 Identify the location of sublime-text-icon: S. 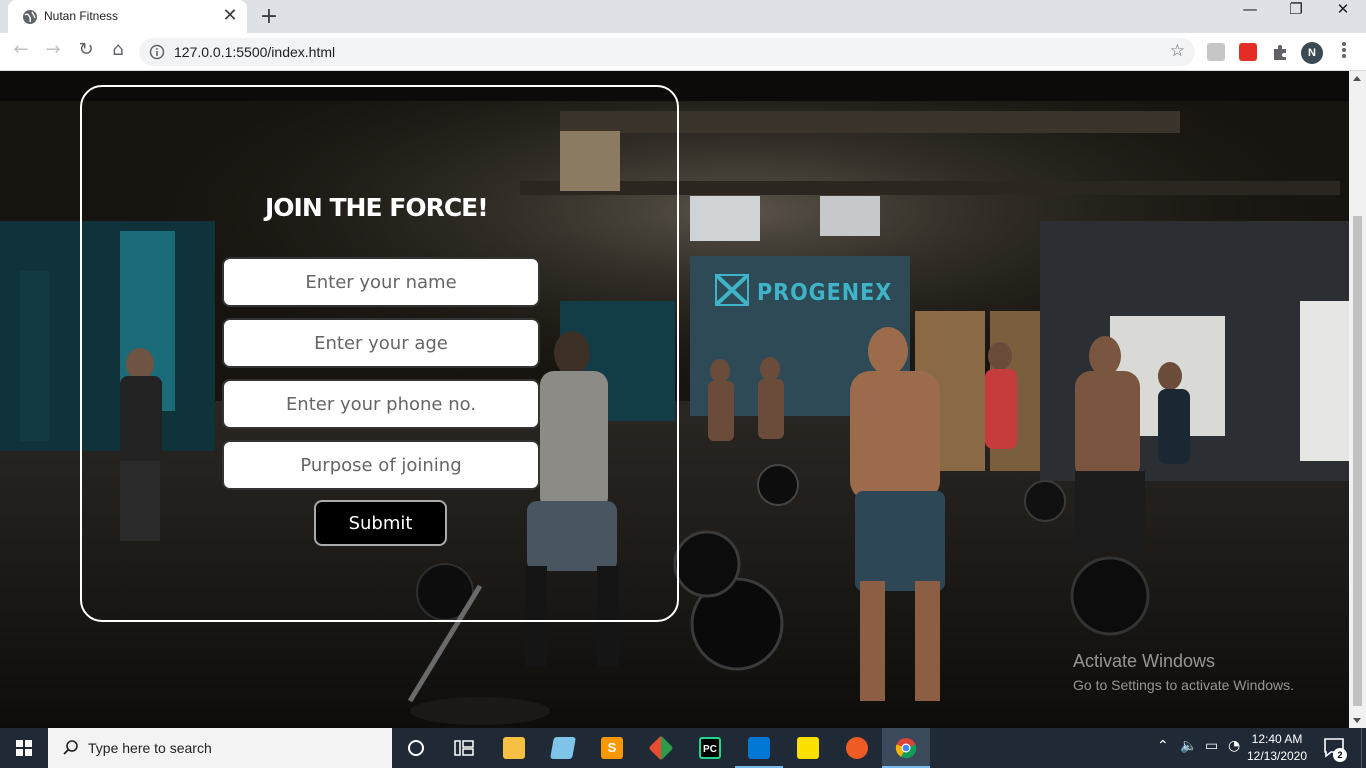
(612, 748).